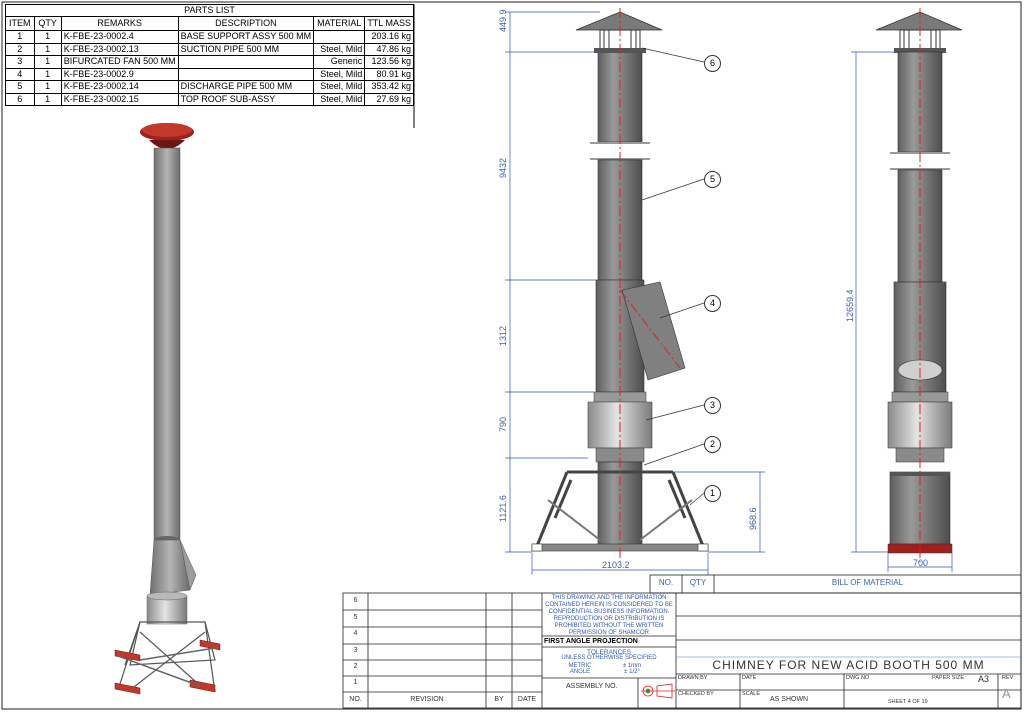 The width and height of the screenshot is (1024, 712). What do you see at coordinates (620, 285) in the screenshot?
I see `front-view` at bounding box center [620, 285].